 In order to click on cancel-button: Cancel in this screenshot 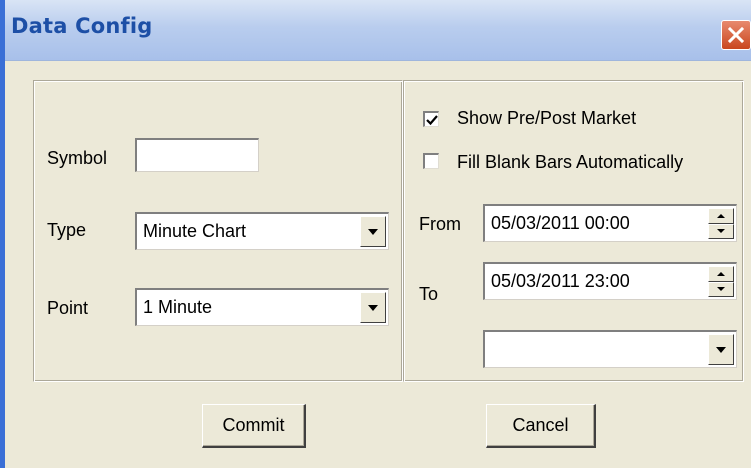, I will do `click(541, 426)`.